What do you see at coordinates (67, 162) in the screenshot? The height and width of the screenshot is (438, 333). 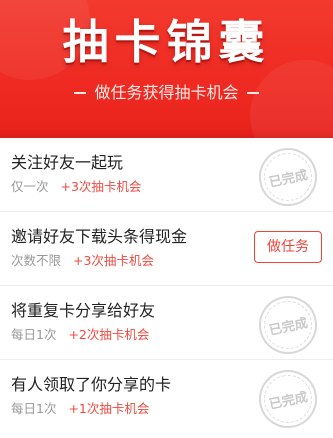 I see `task-title: 关注好友一起玩` at bounding box center [67, 162].